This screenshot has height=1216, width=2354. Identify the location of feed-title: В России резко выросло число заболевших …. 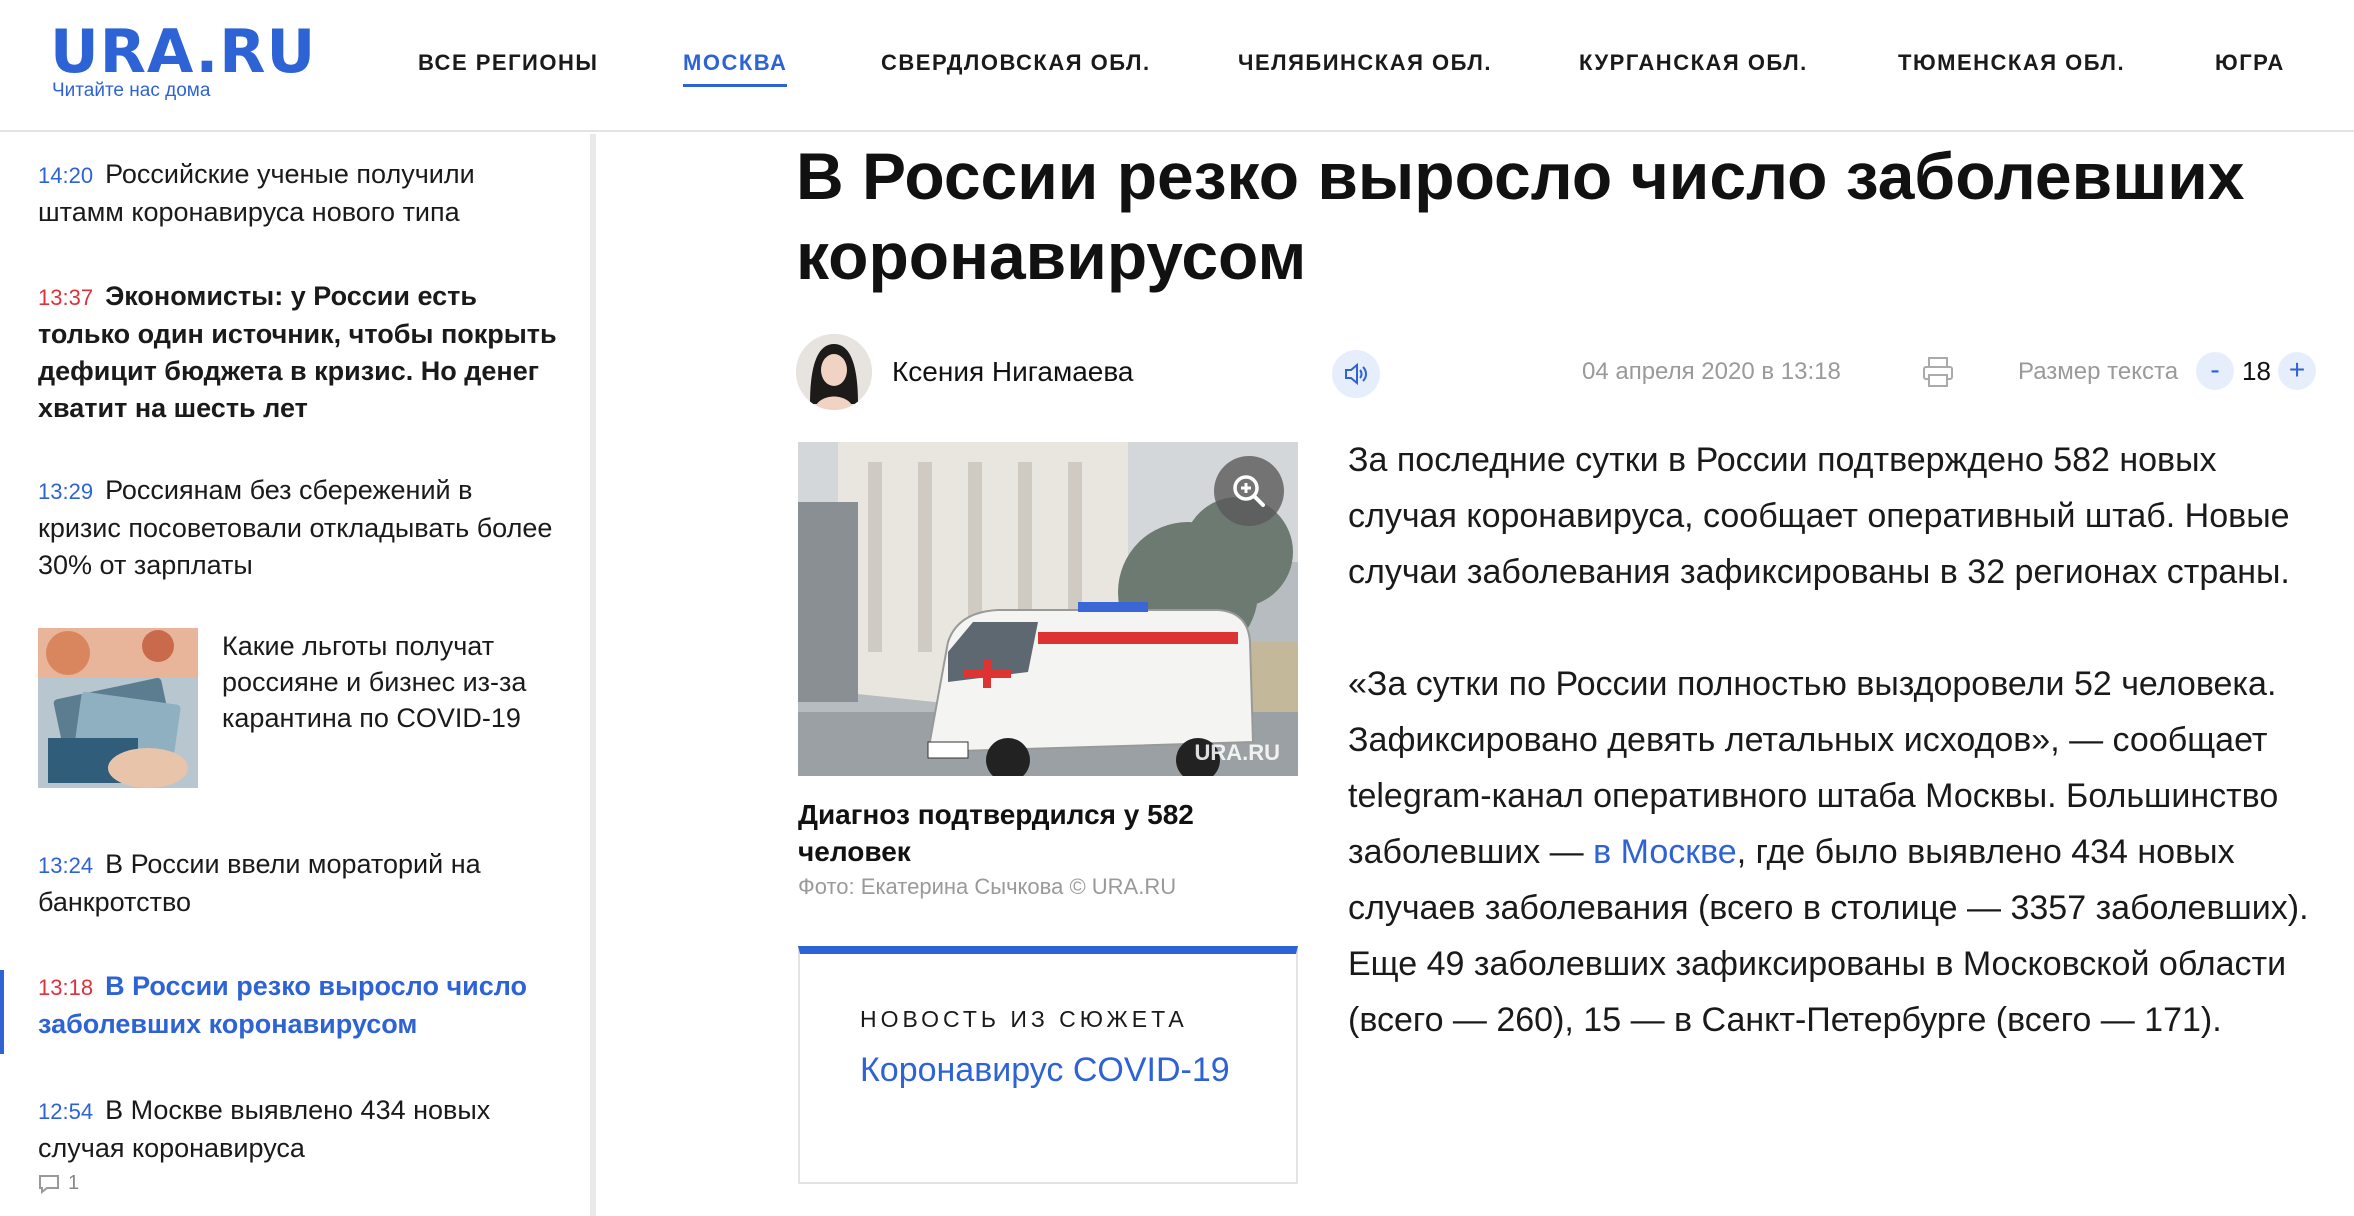
(283, 1005).